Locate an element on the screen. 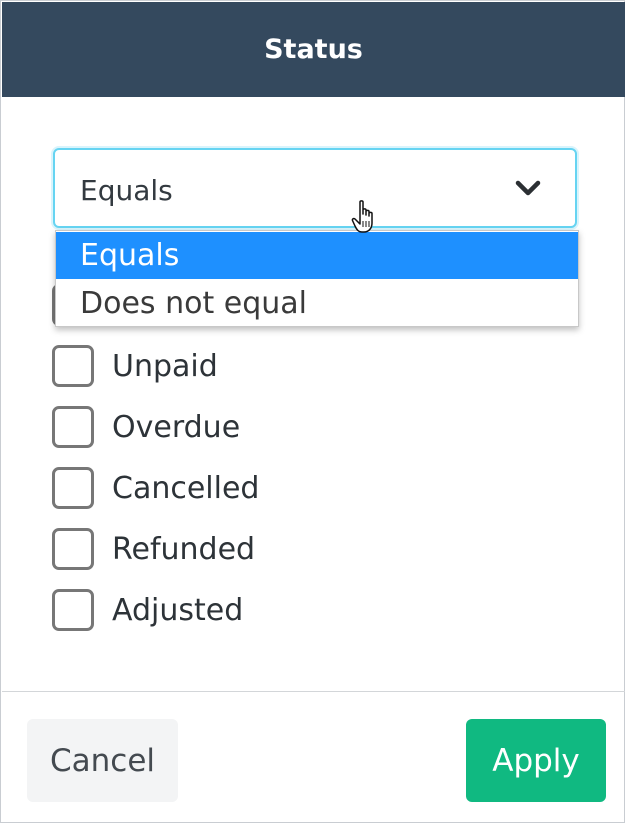 The height and width of the screenshot is (823, 625). checkbox-adjusted is located at coordinates (73, 610).